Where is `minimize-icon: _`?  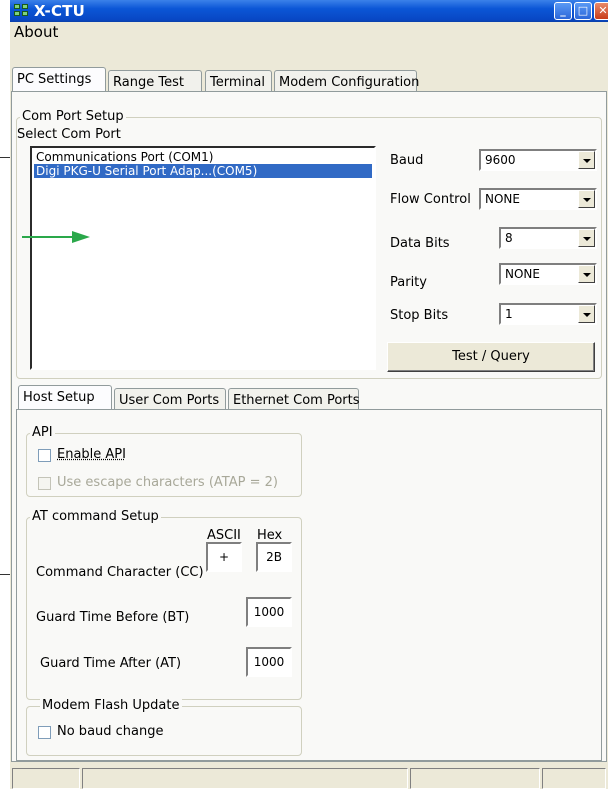
minimize-icon: _ is located at coordinates (563, 10).